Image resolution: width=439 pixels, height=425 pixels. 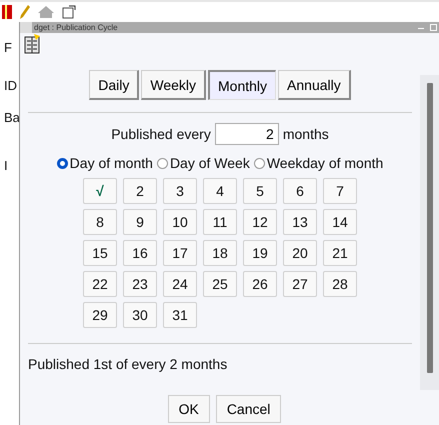 What do you see at coordinates (300, 191) in the screenshot?
I see `day-button: 6` at bounding box center [300, 191].